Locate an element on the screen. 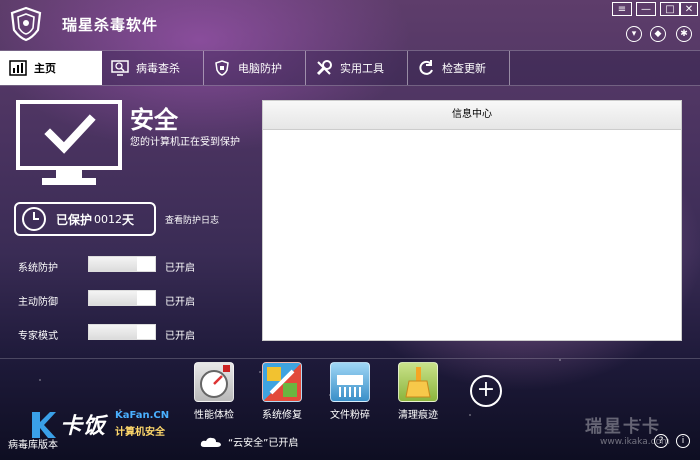  kafan-site: KaFan.CN is located at coordinates (142, 415).